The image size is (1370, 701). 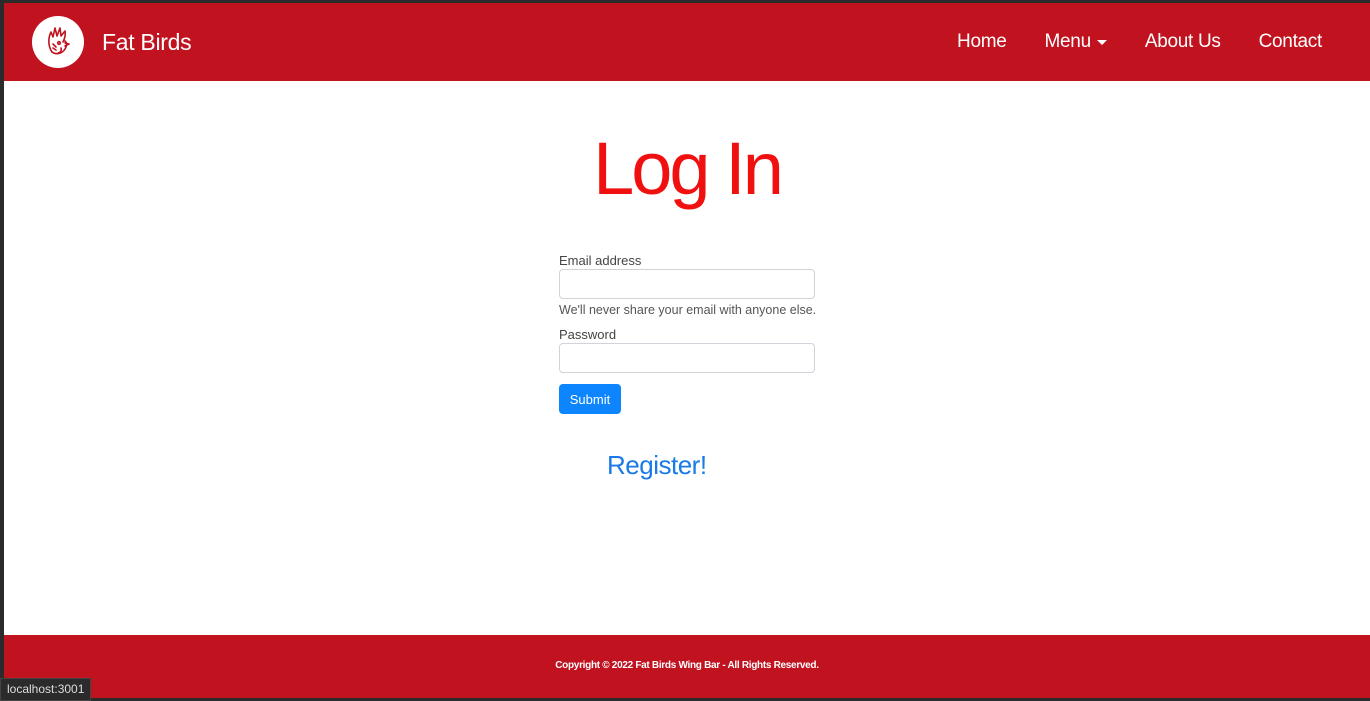 I want to click on register-link: Register!, so click(x=657, y=465).